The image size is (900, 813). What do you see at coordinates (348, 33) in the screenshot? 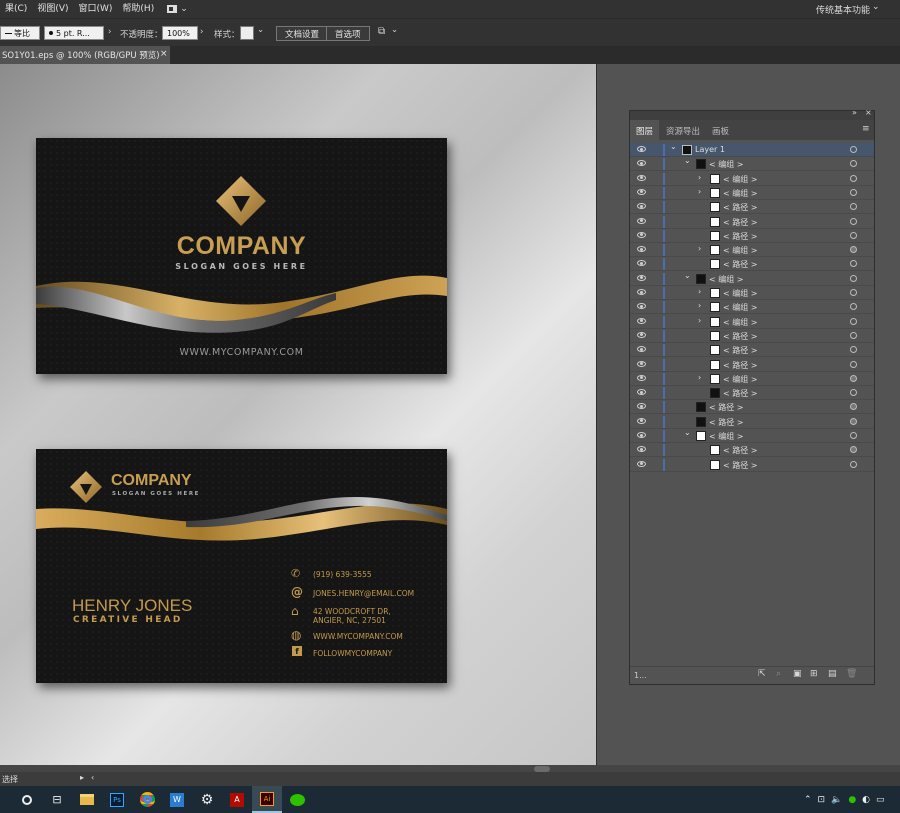
I see `preferences-button: 首选项` at bounding box center [348, 33].